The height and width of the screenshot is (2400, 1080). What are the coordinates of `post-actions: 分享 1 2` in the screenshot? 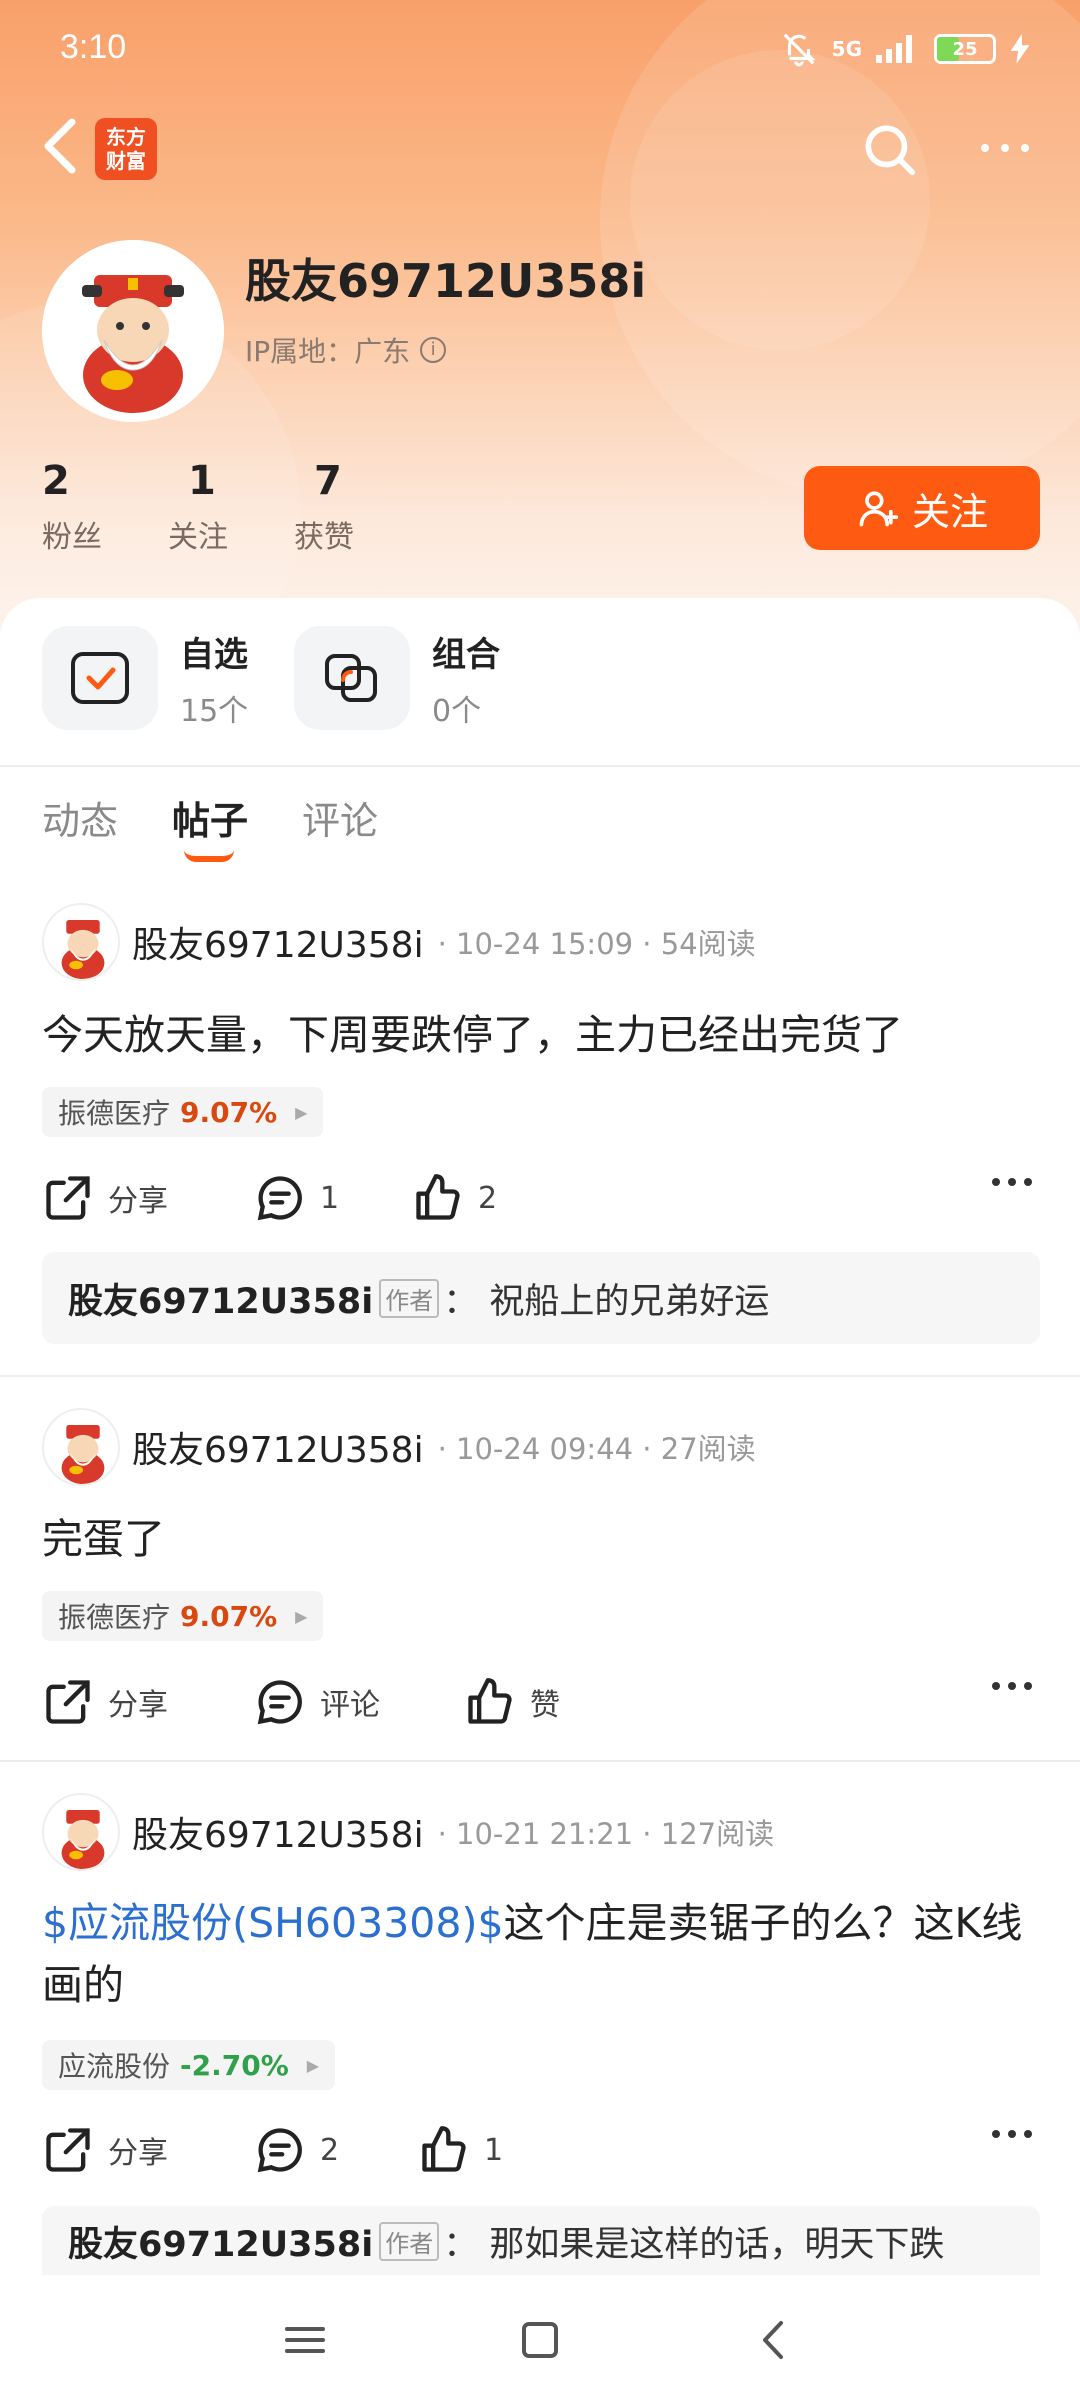 It's located at (542, 1198).